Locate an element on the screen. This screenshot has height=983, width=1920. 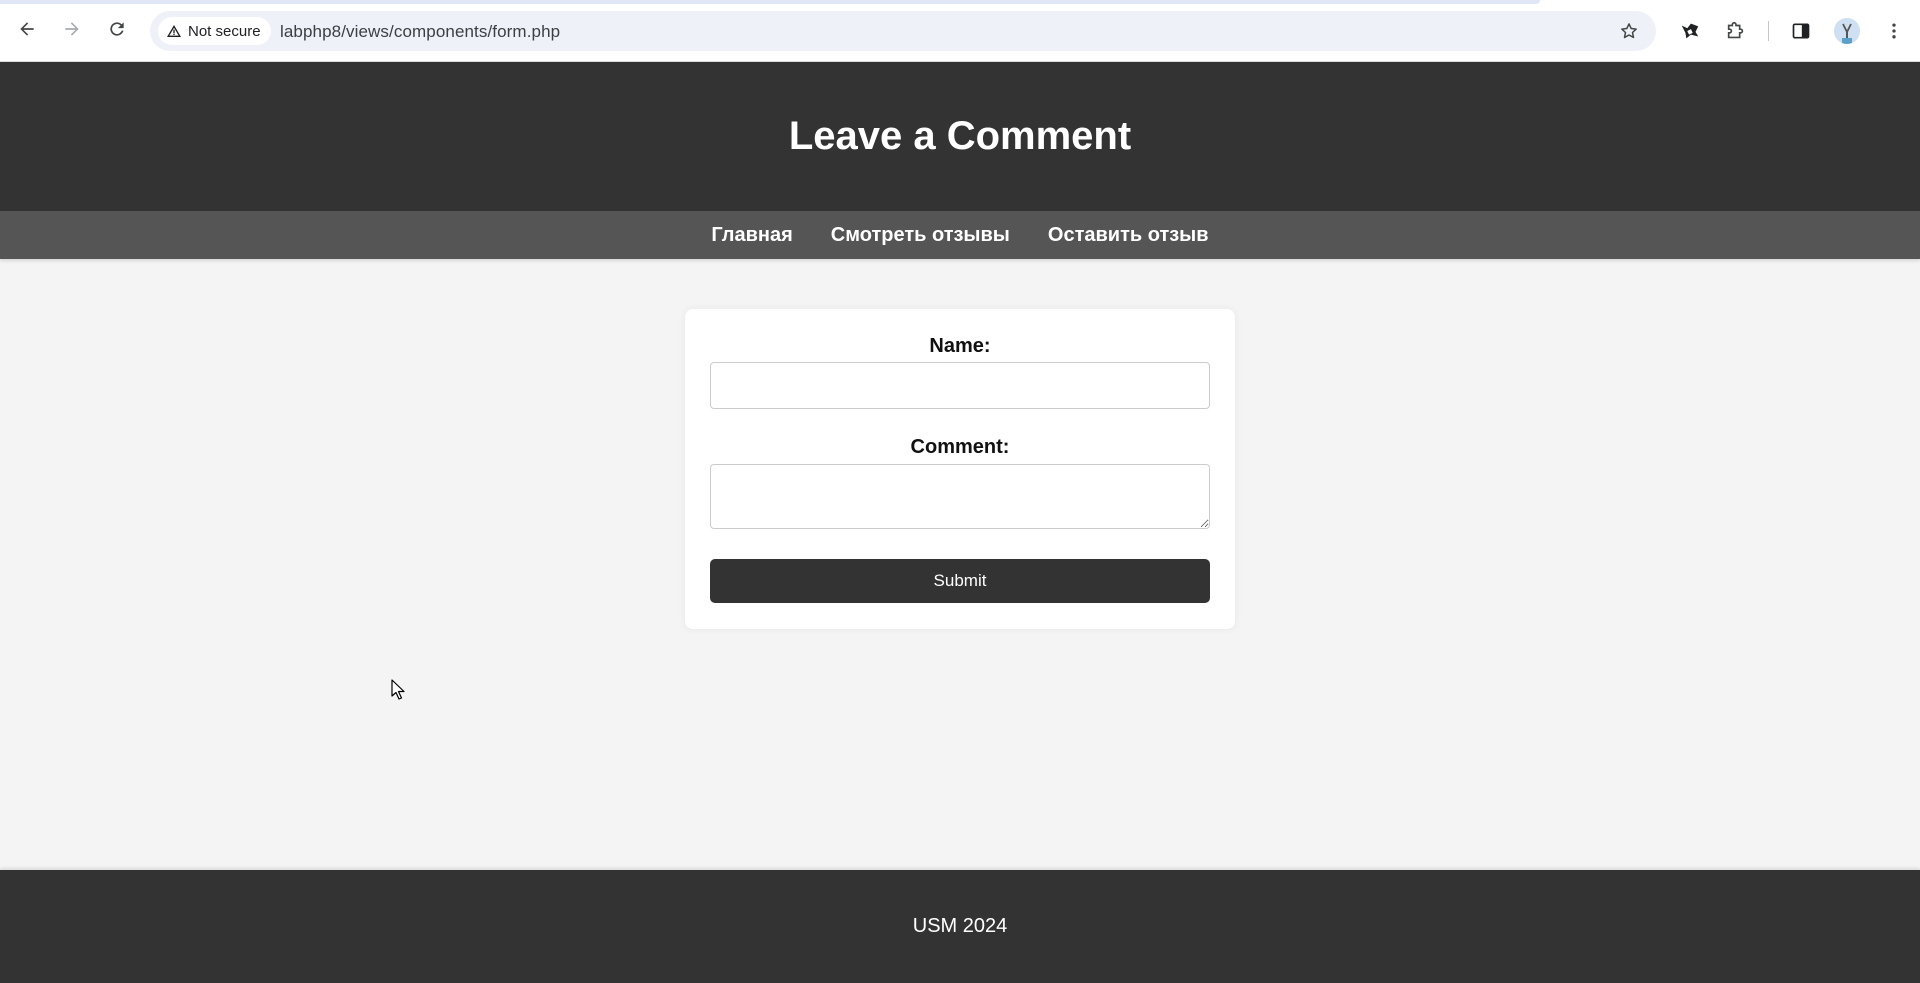
comment-form: Name: Comment: Submit is located at coordinates (960, 469).